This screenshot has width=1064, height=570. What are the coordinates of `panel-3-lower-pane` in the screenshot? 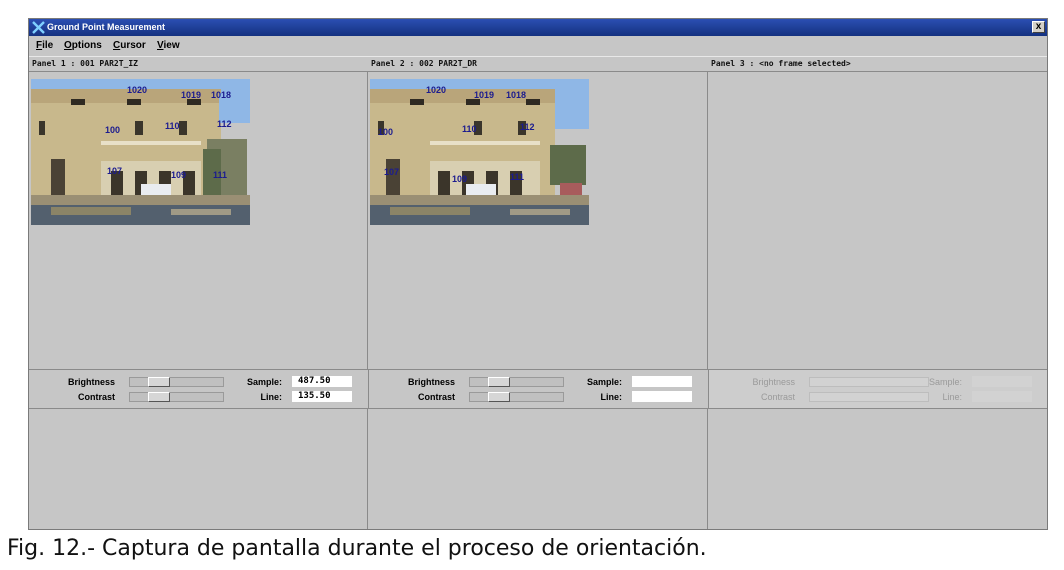 It's located at (877, 469).